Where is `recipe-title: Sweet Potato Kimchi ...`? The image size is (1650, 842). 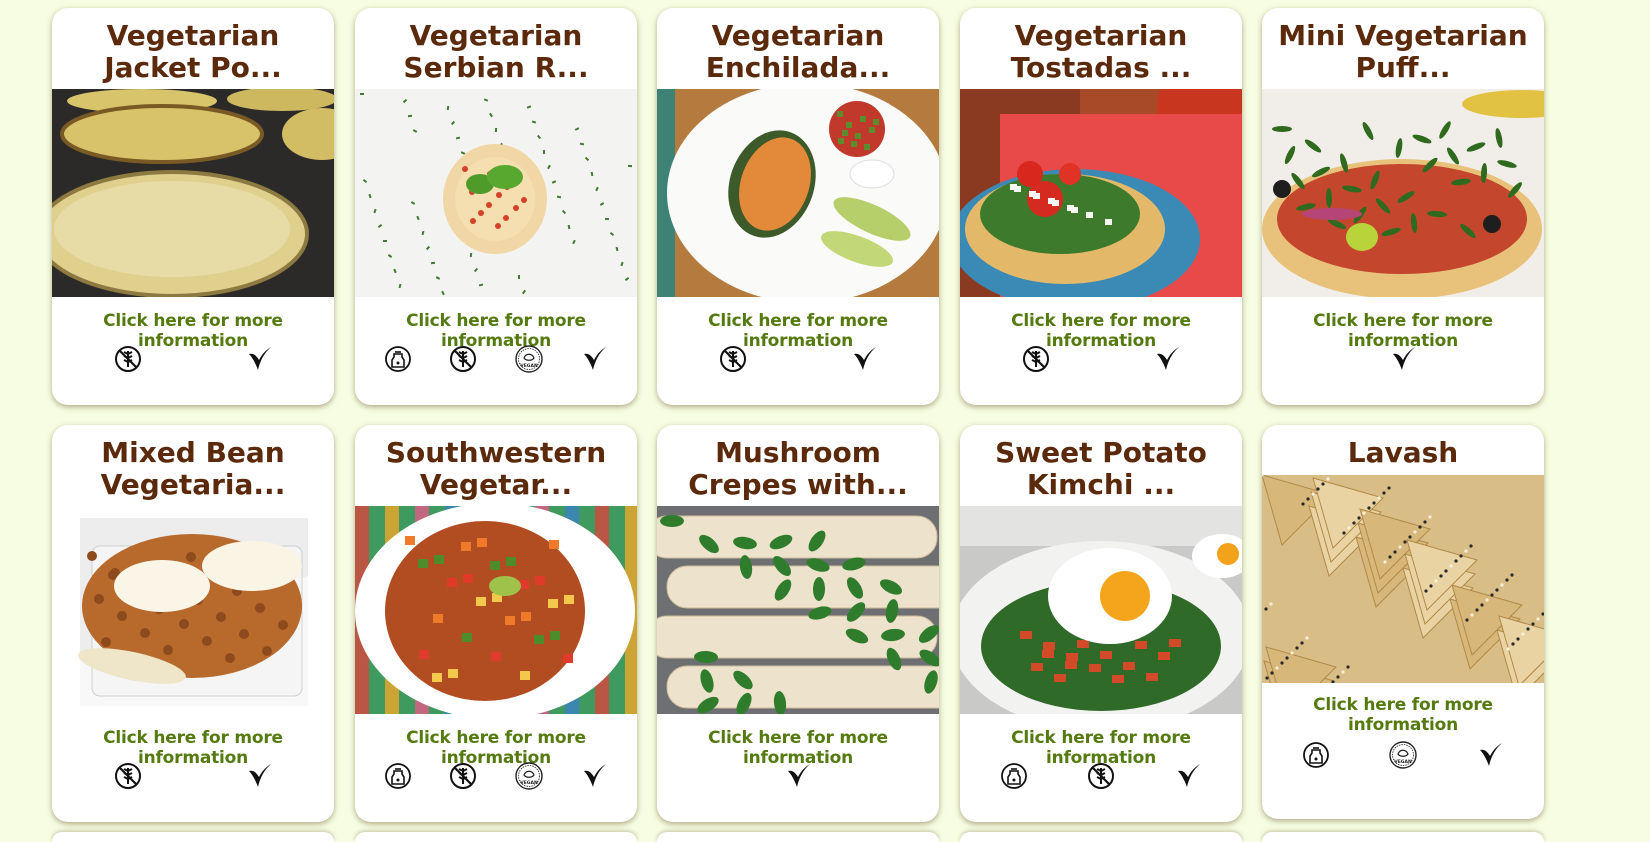 recipe-title: Sweet Potato Kimchi ... is located at coordinates (1101, 465).